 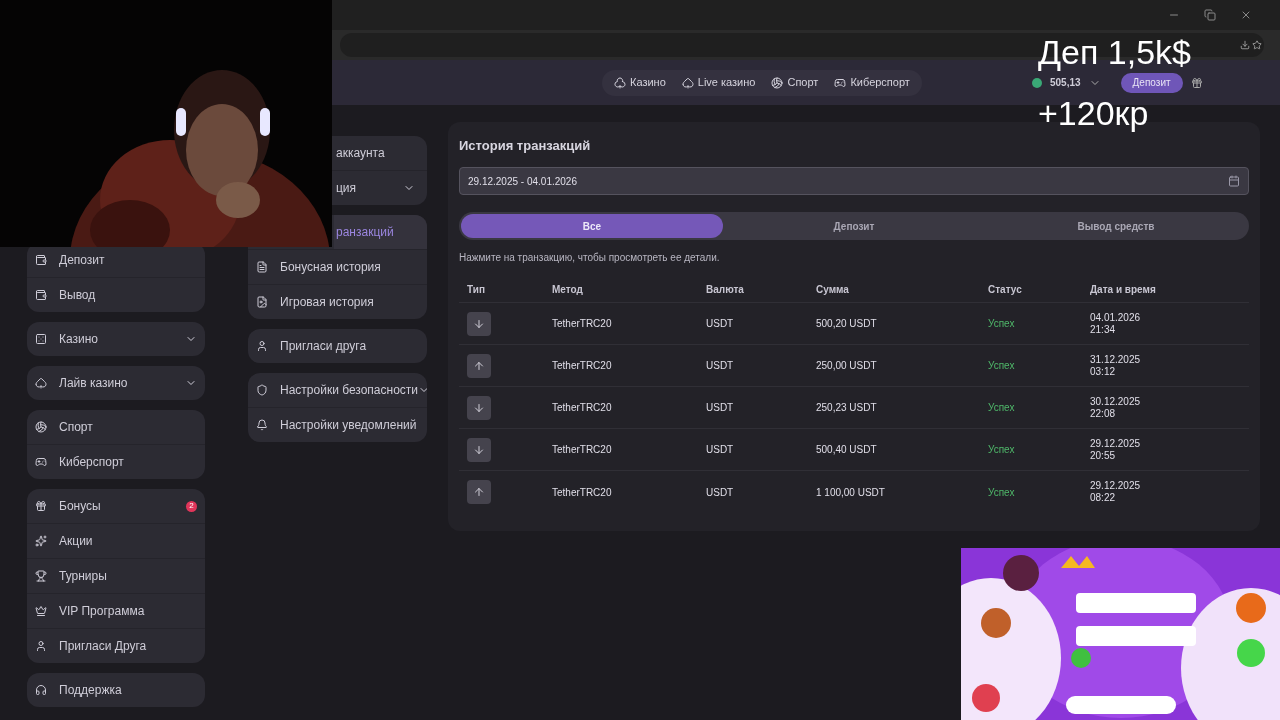 What do you see at coordinates (380, 232) in the screenshot?
I see `menu-item: ранзакций` at bounding box center [380, 232].